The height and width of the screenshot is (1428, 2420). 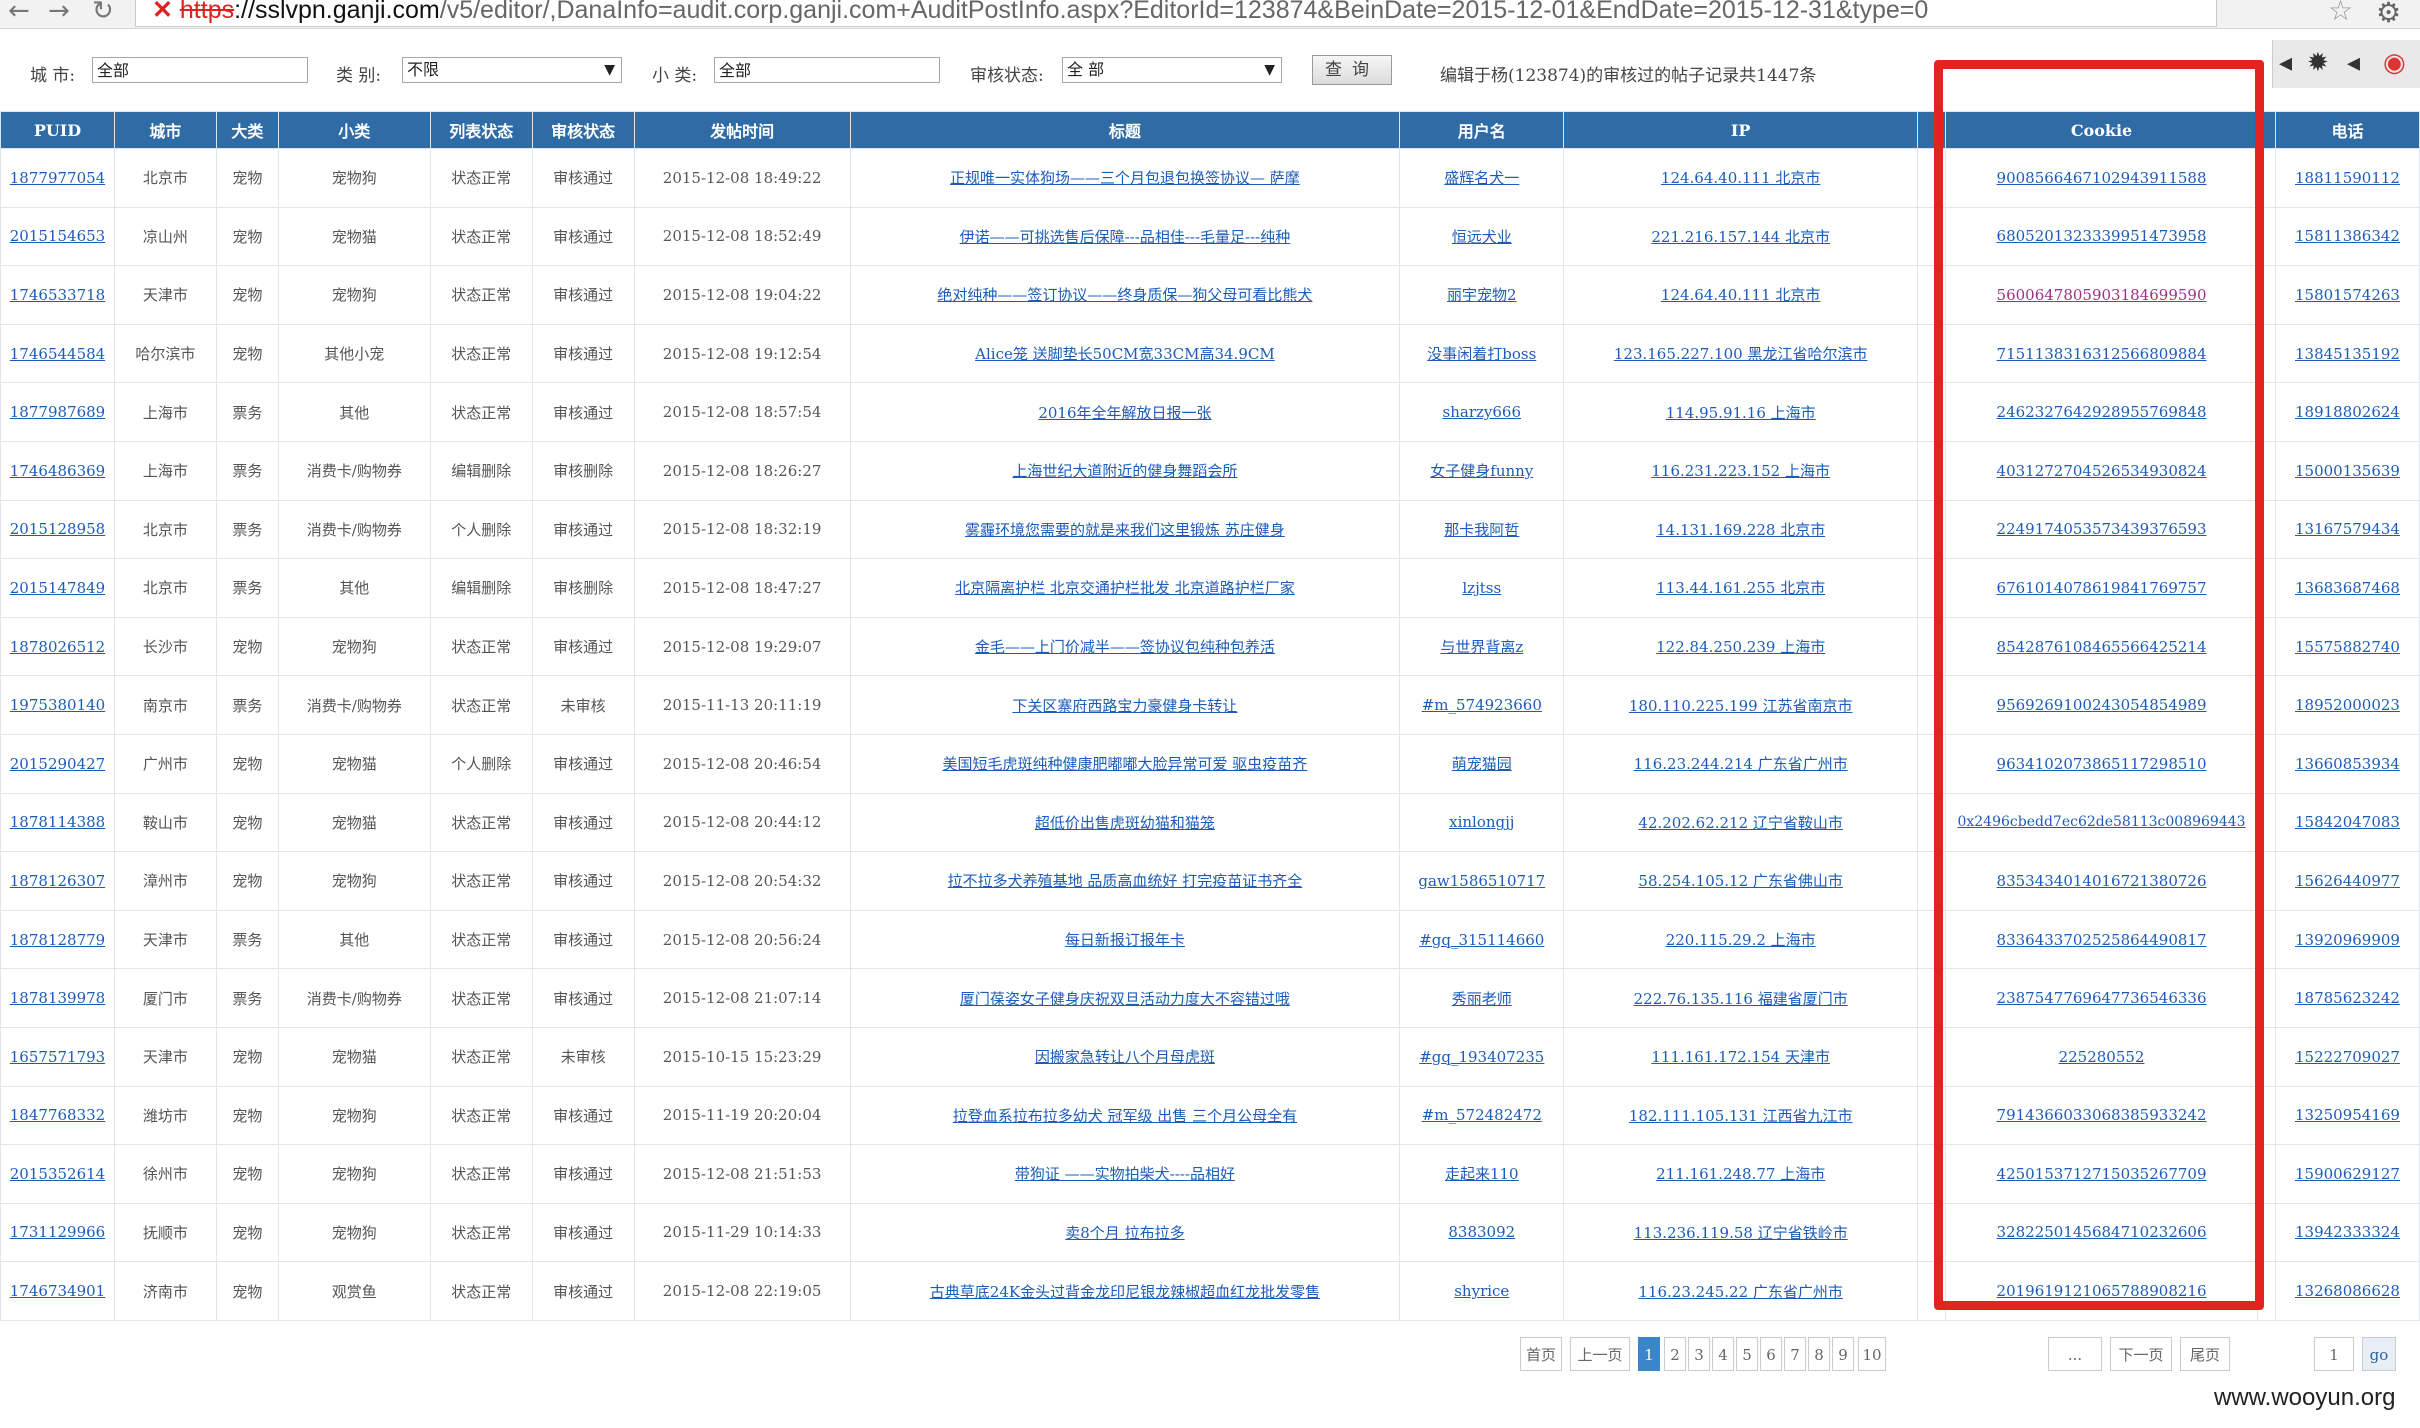 I want to click on cell-ip: 42.202.62.212 辽宁省鞍山市, so click(x=1741, y=822).